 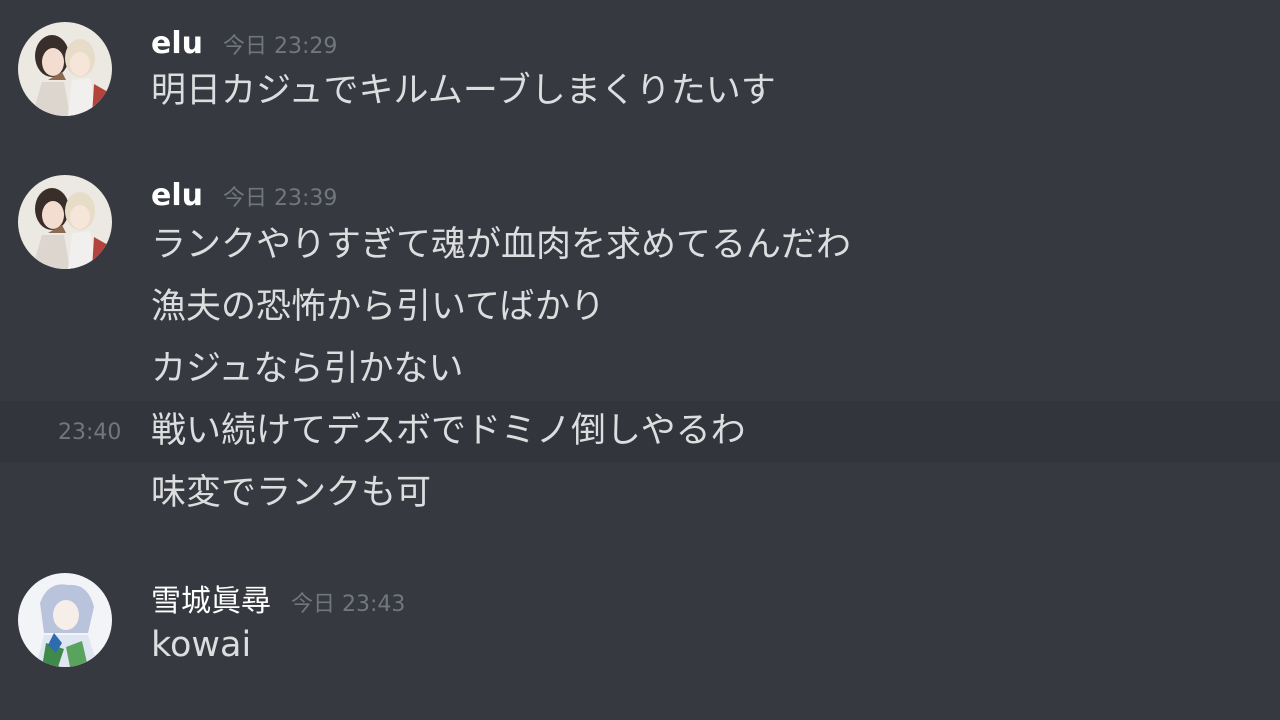 What do you see at coordinates (307, 369) in the screenshot?
I see `message-text: カジュなら引かない` at bounding box center [307, 369].